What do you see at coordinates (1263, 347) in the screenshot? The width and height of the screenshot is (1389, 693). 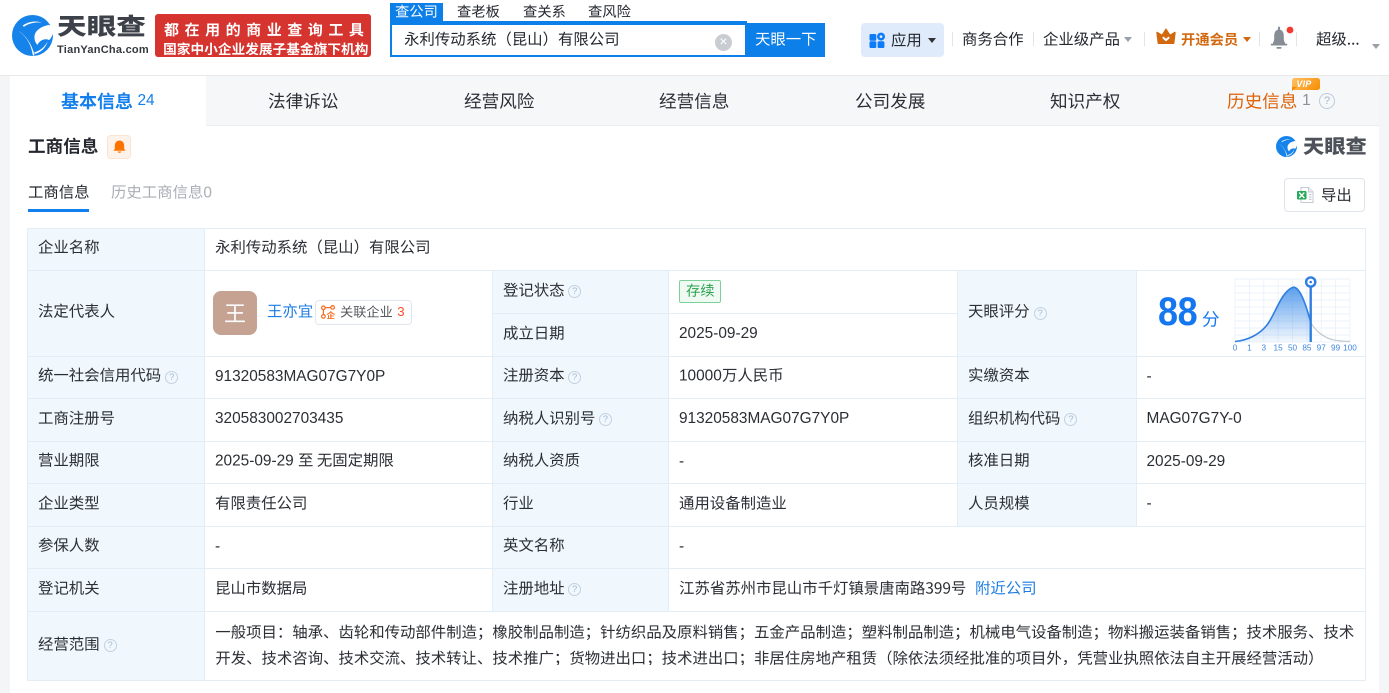 I see `svg-text: 3` at bounding box center [1263, 347].